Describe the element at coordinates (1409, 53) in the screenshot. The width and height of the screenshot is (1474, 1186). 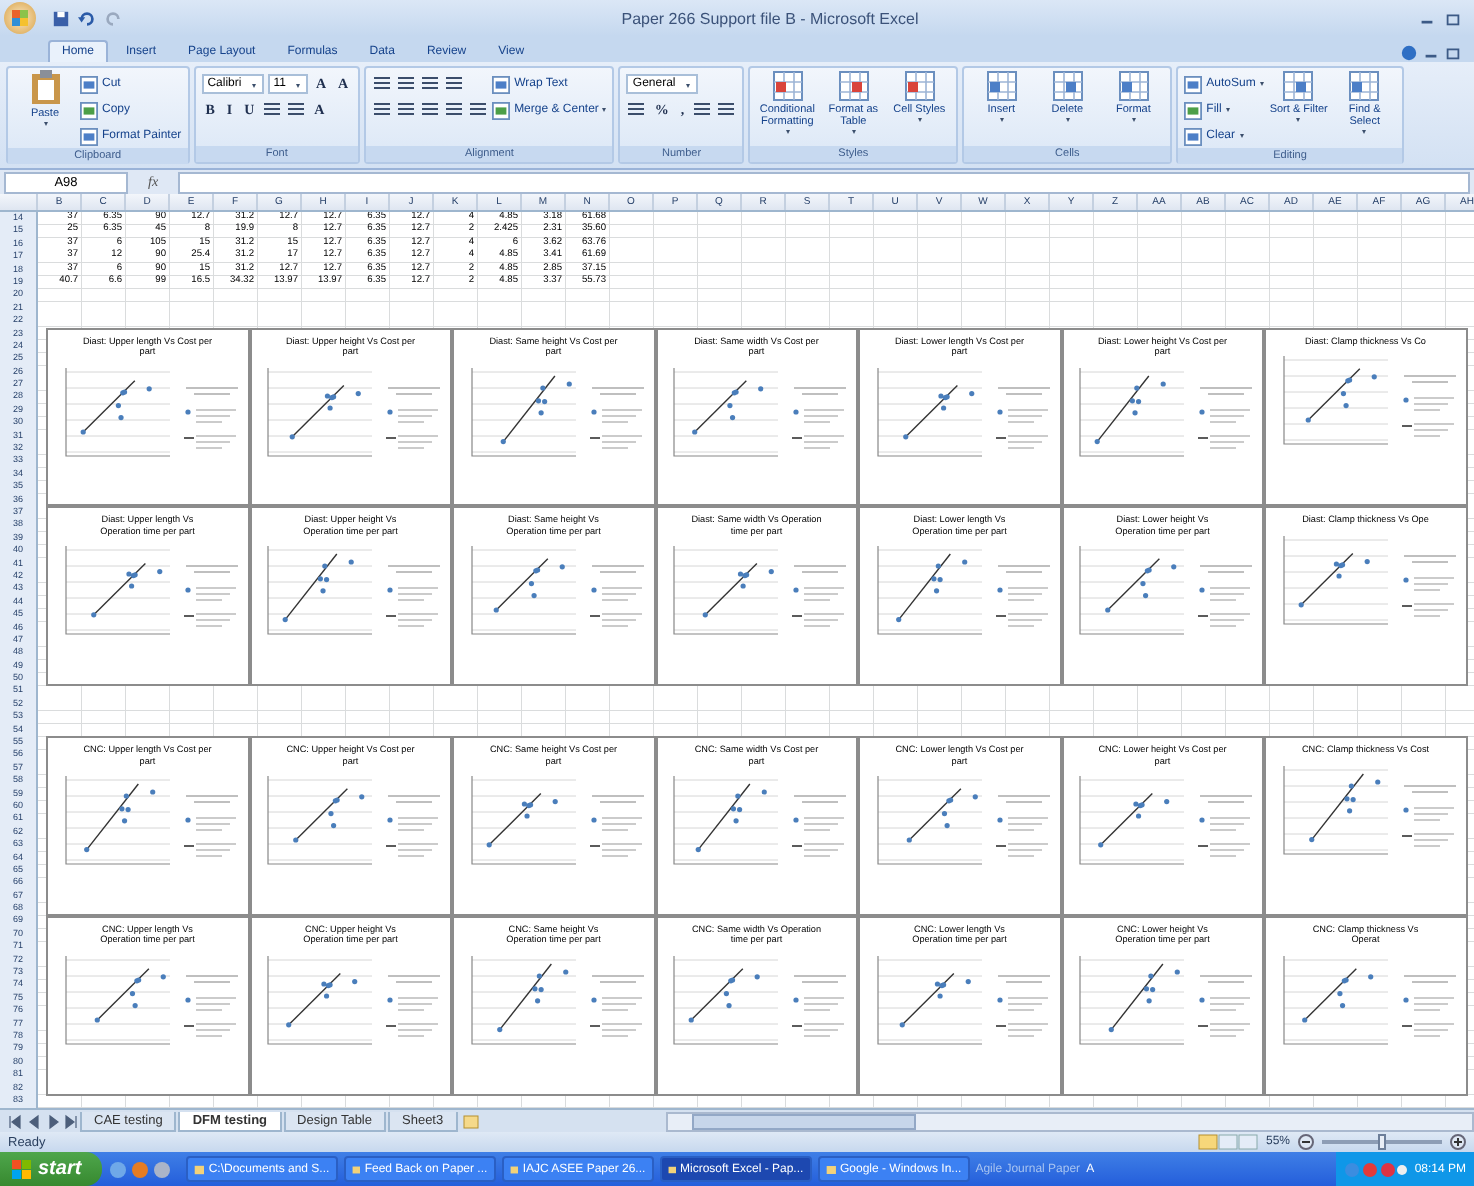
I see `help-icon` at that location.